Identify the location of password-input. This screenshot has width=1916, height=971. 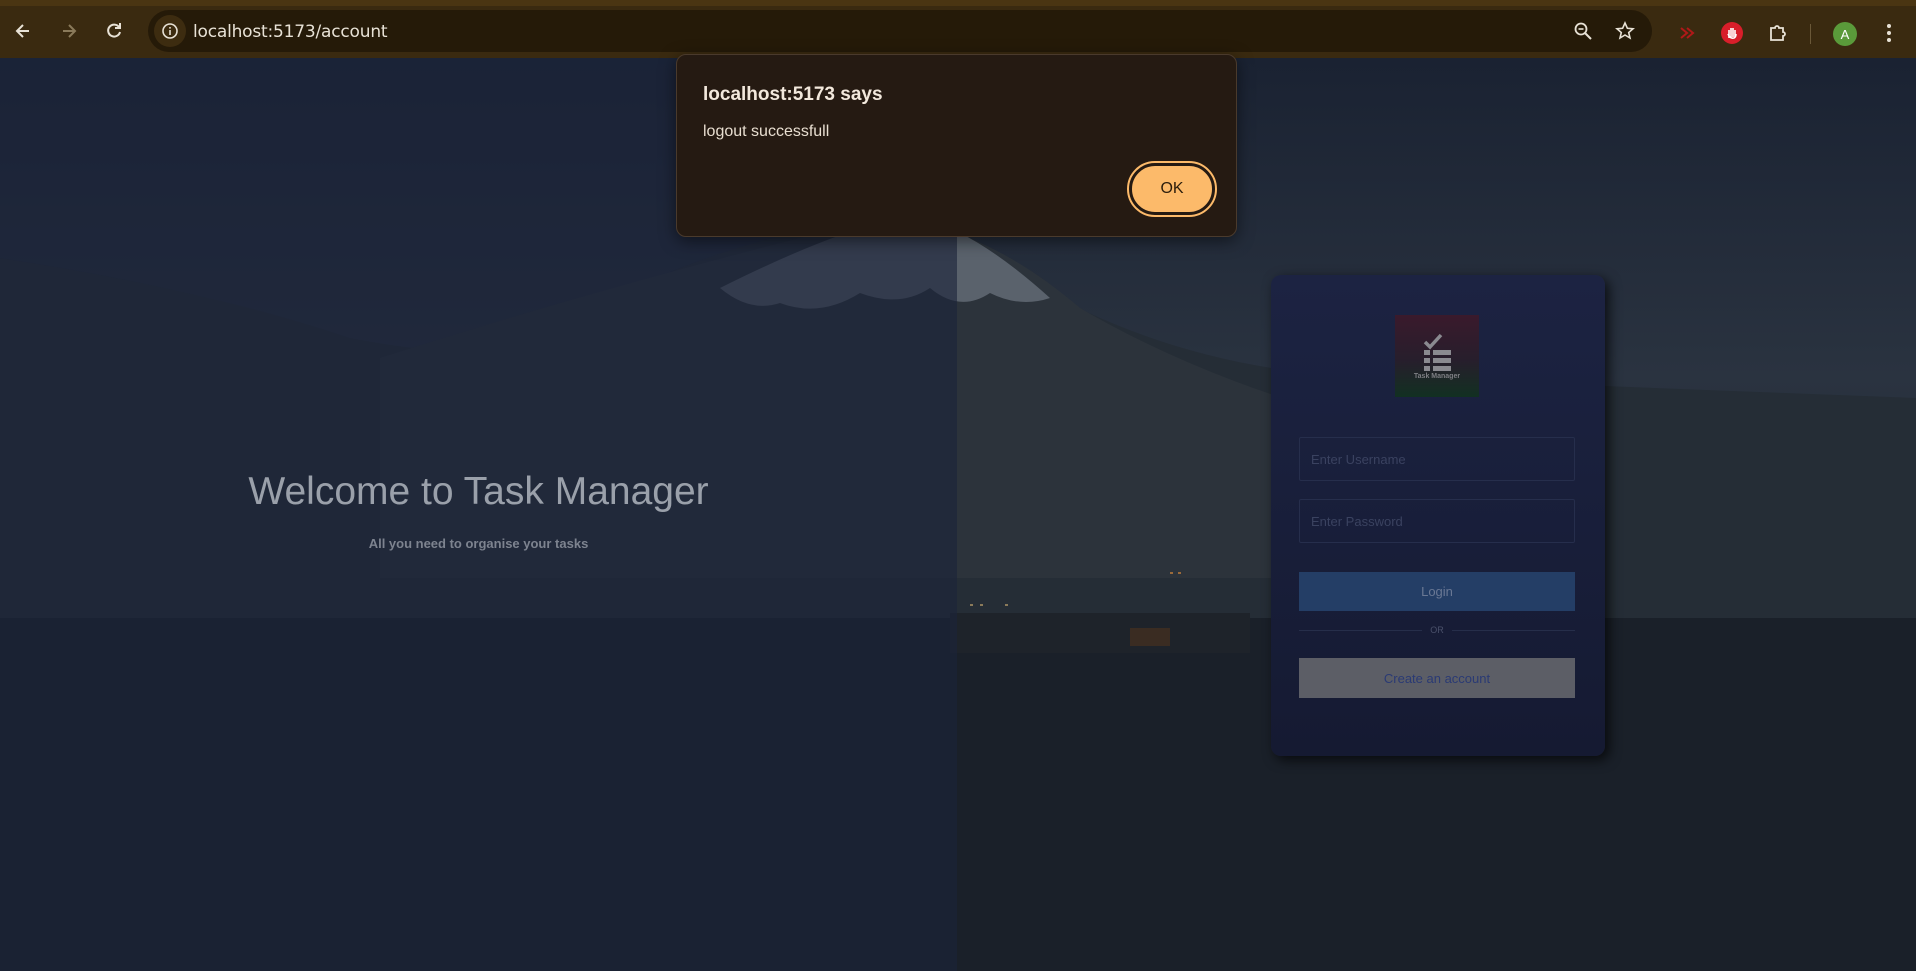
(1437, 521).